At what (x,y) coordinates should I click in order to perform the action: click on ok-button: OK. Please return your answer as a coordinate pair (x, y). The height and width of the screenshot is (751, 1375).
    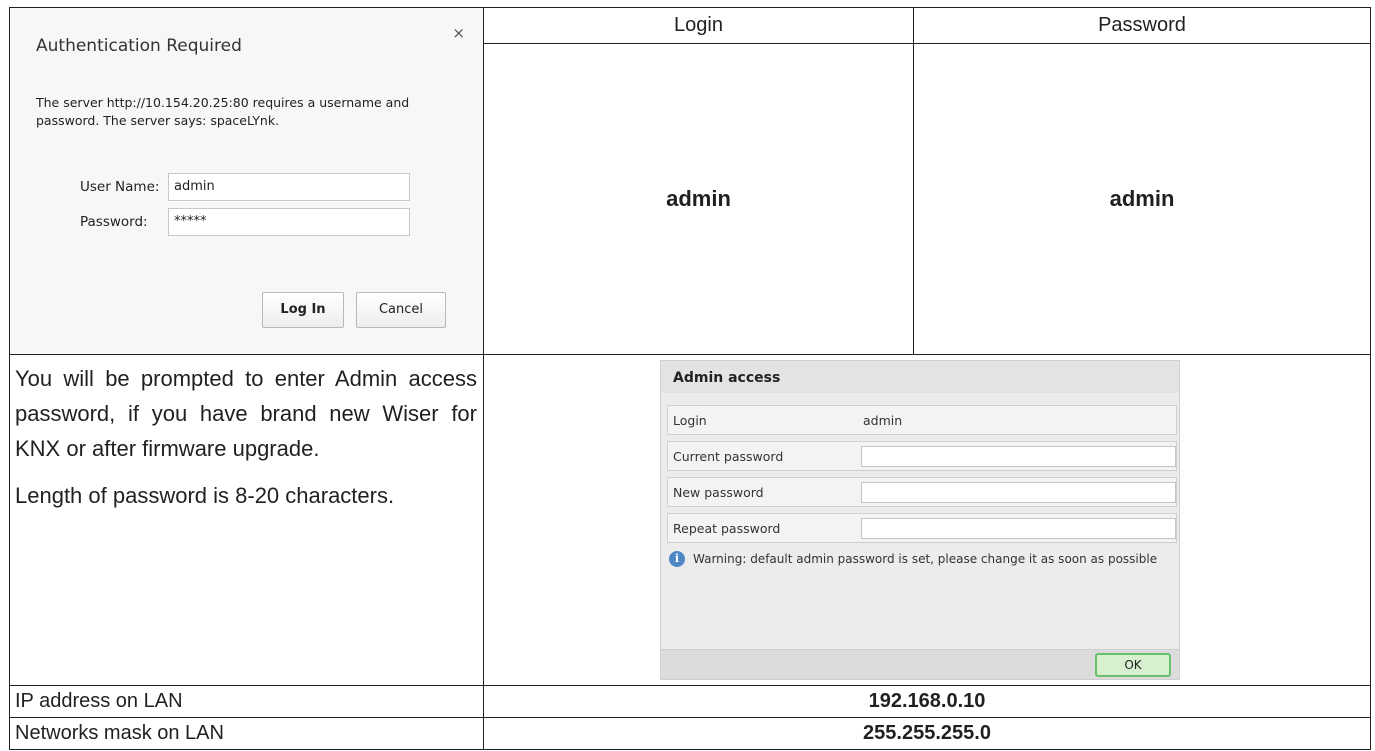
    Looking at the image, I should click on (1133, 665).